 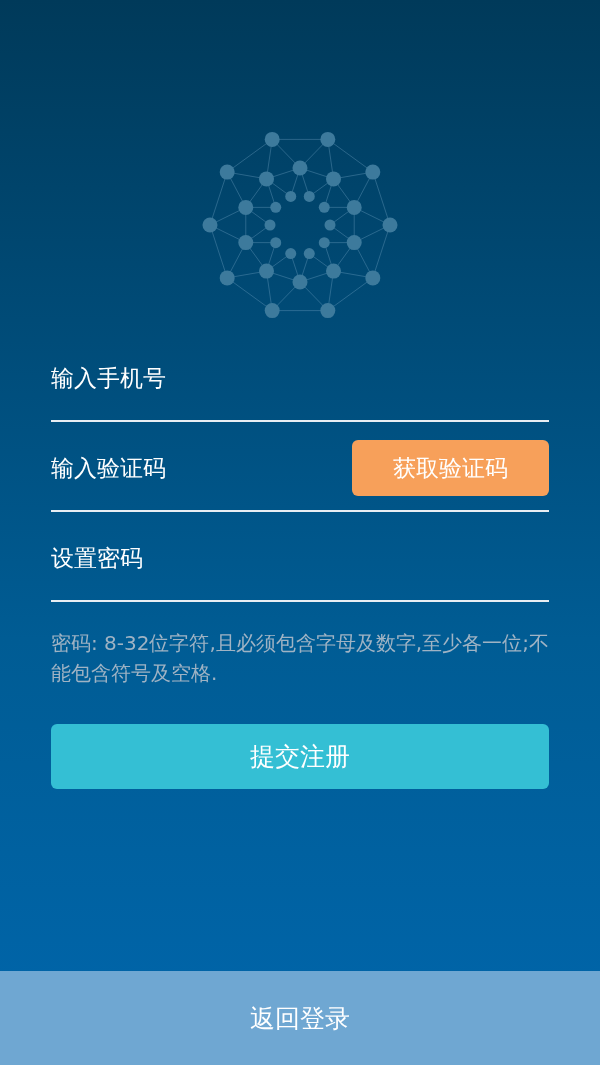 I want to click on submit-button: 提交注册, so click(x=300, y=756).